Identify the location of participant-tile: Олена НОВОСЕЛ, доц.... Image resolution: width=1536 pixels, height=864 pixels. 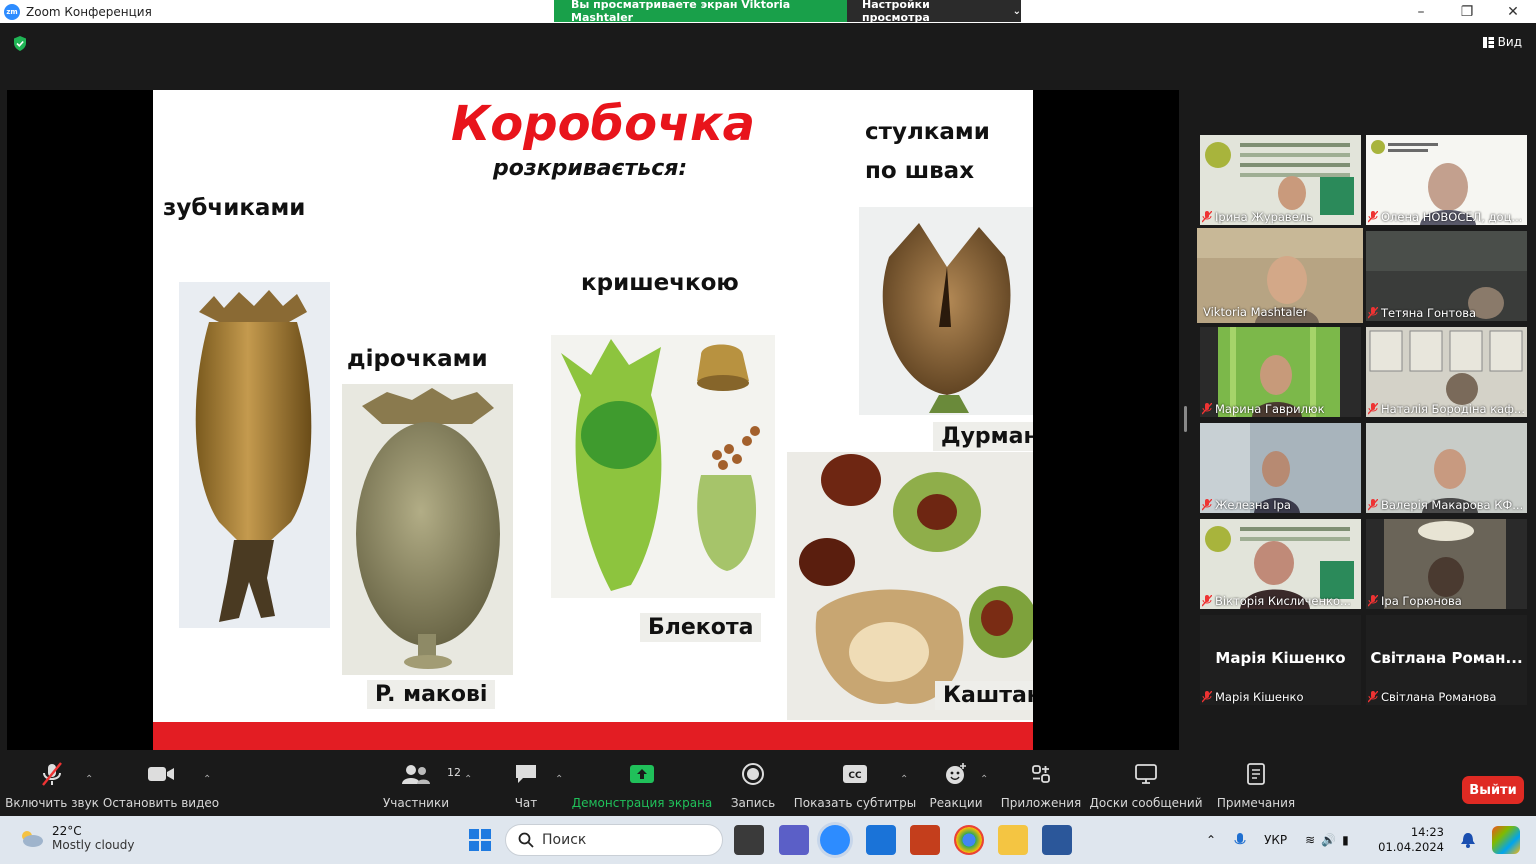
(1446, 180).